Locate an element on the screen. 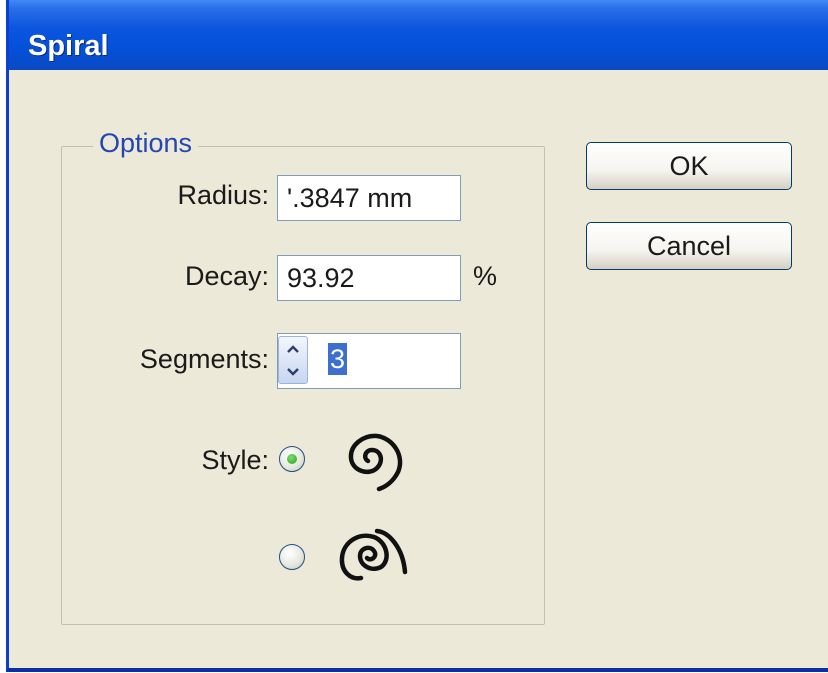  radio-selected-dot is located at coordinates (292, 459).